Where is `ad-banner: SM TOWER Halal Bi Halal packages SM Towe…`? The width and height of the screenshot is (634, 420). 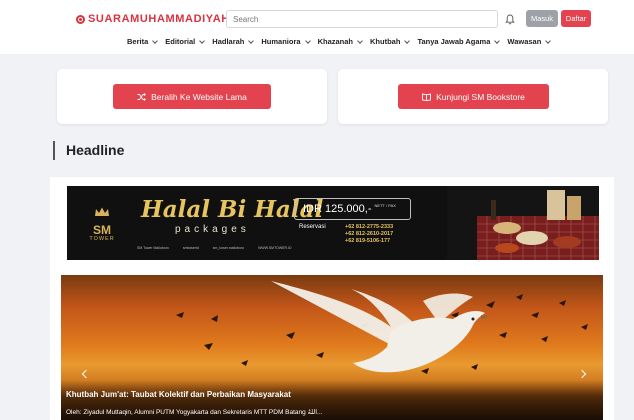 ad-banner: SM TOWER Halal Bi Halal packages SM Towe… is located at coordinates (333, 223).